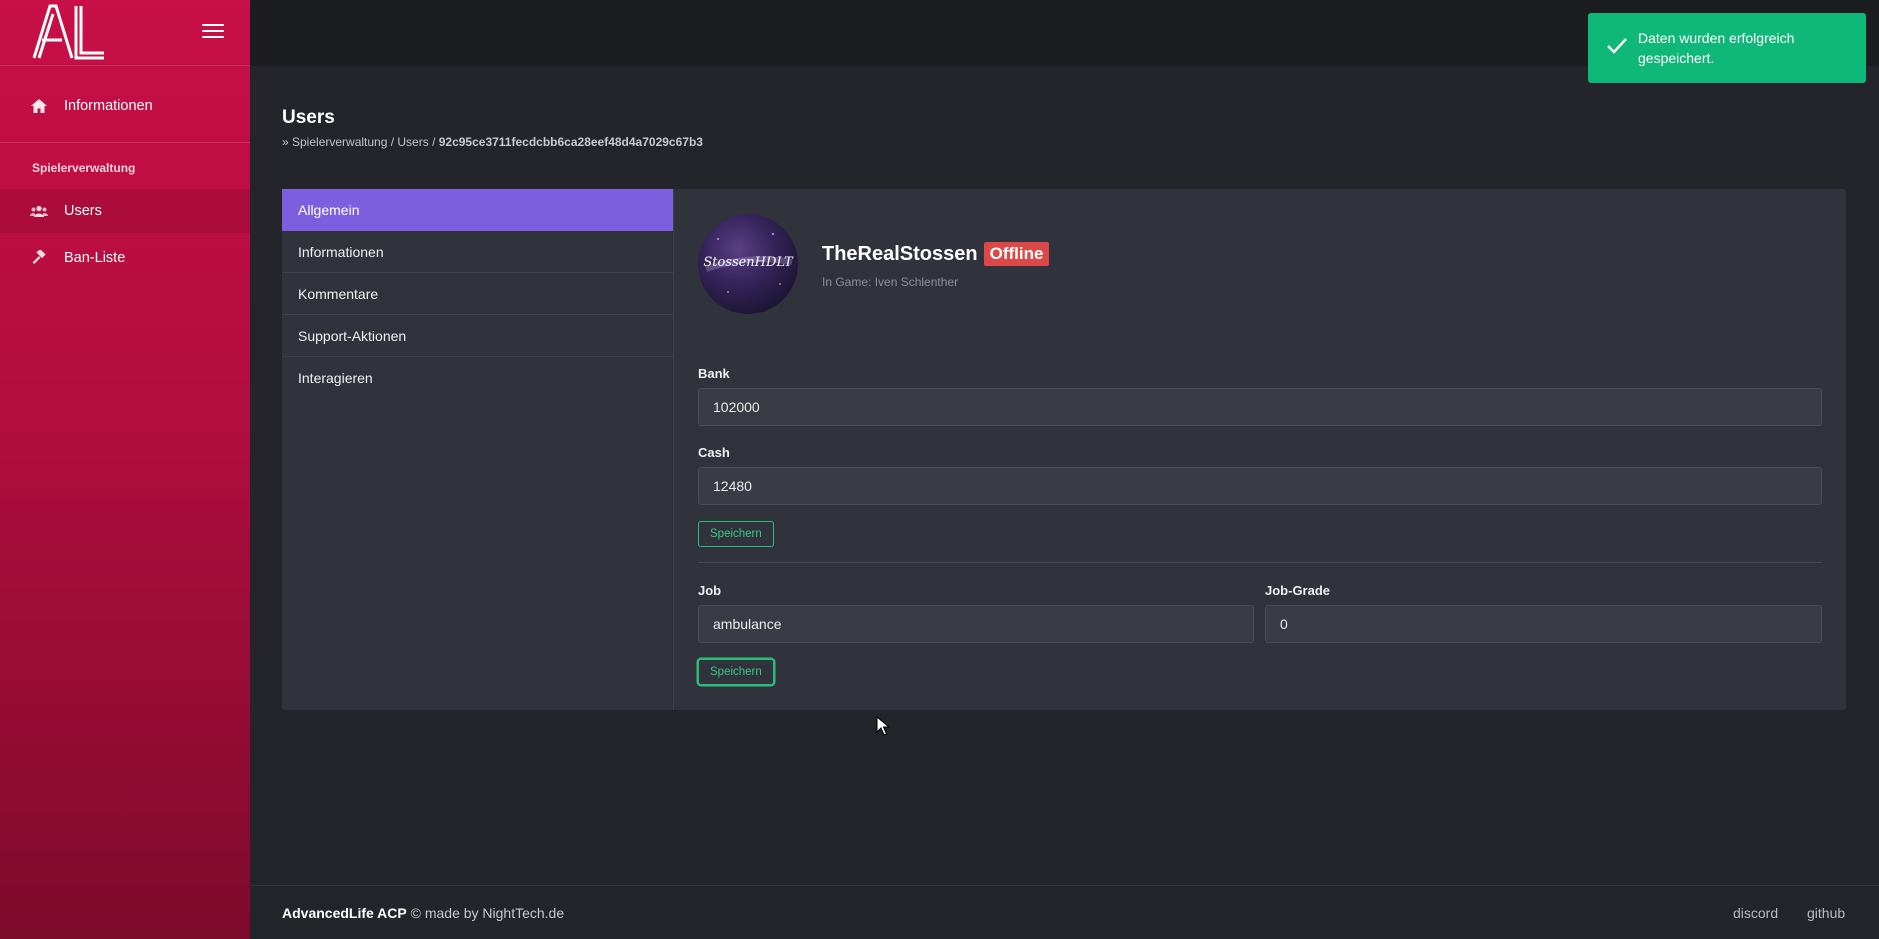  What do you see at coordinates (83, 211) in the screenshot?
I see `sidebar-item-label: Users` at bounding box center [83, 211].